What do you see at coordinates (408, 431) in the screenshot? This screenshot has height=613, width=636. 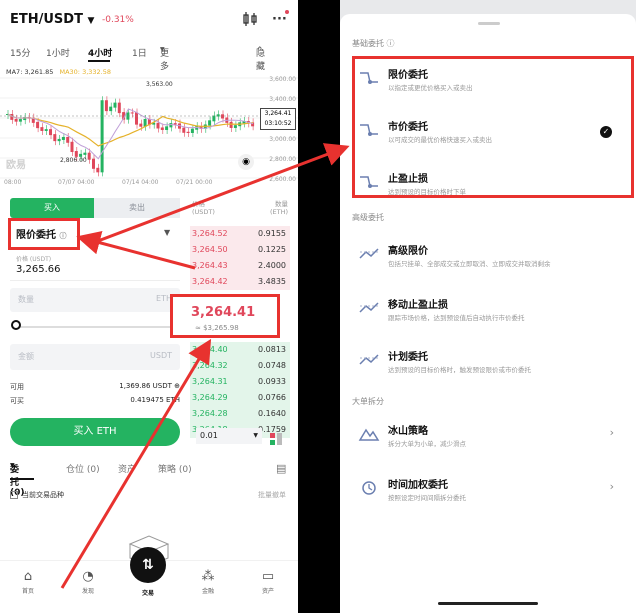 I see `option-title: 冰山策略` at bounding box center [408, 431].